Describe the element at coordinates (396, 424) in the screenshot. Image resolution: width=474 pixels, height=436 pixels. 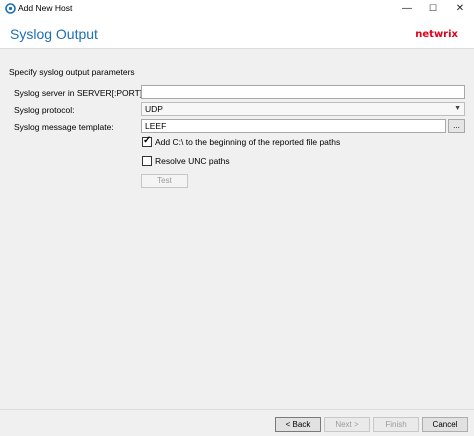
I see `finish-button: Finish` at that location.